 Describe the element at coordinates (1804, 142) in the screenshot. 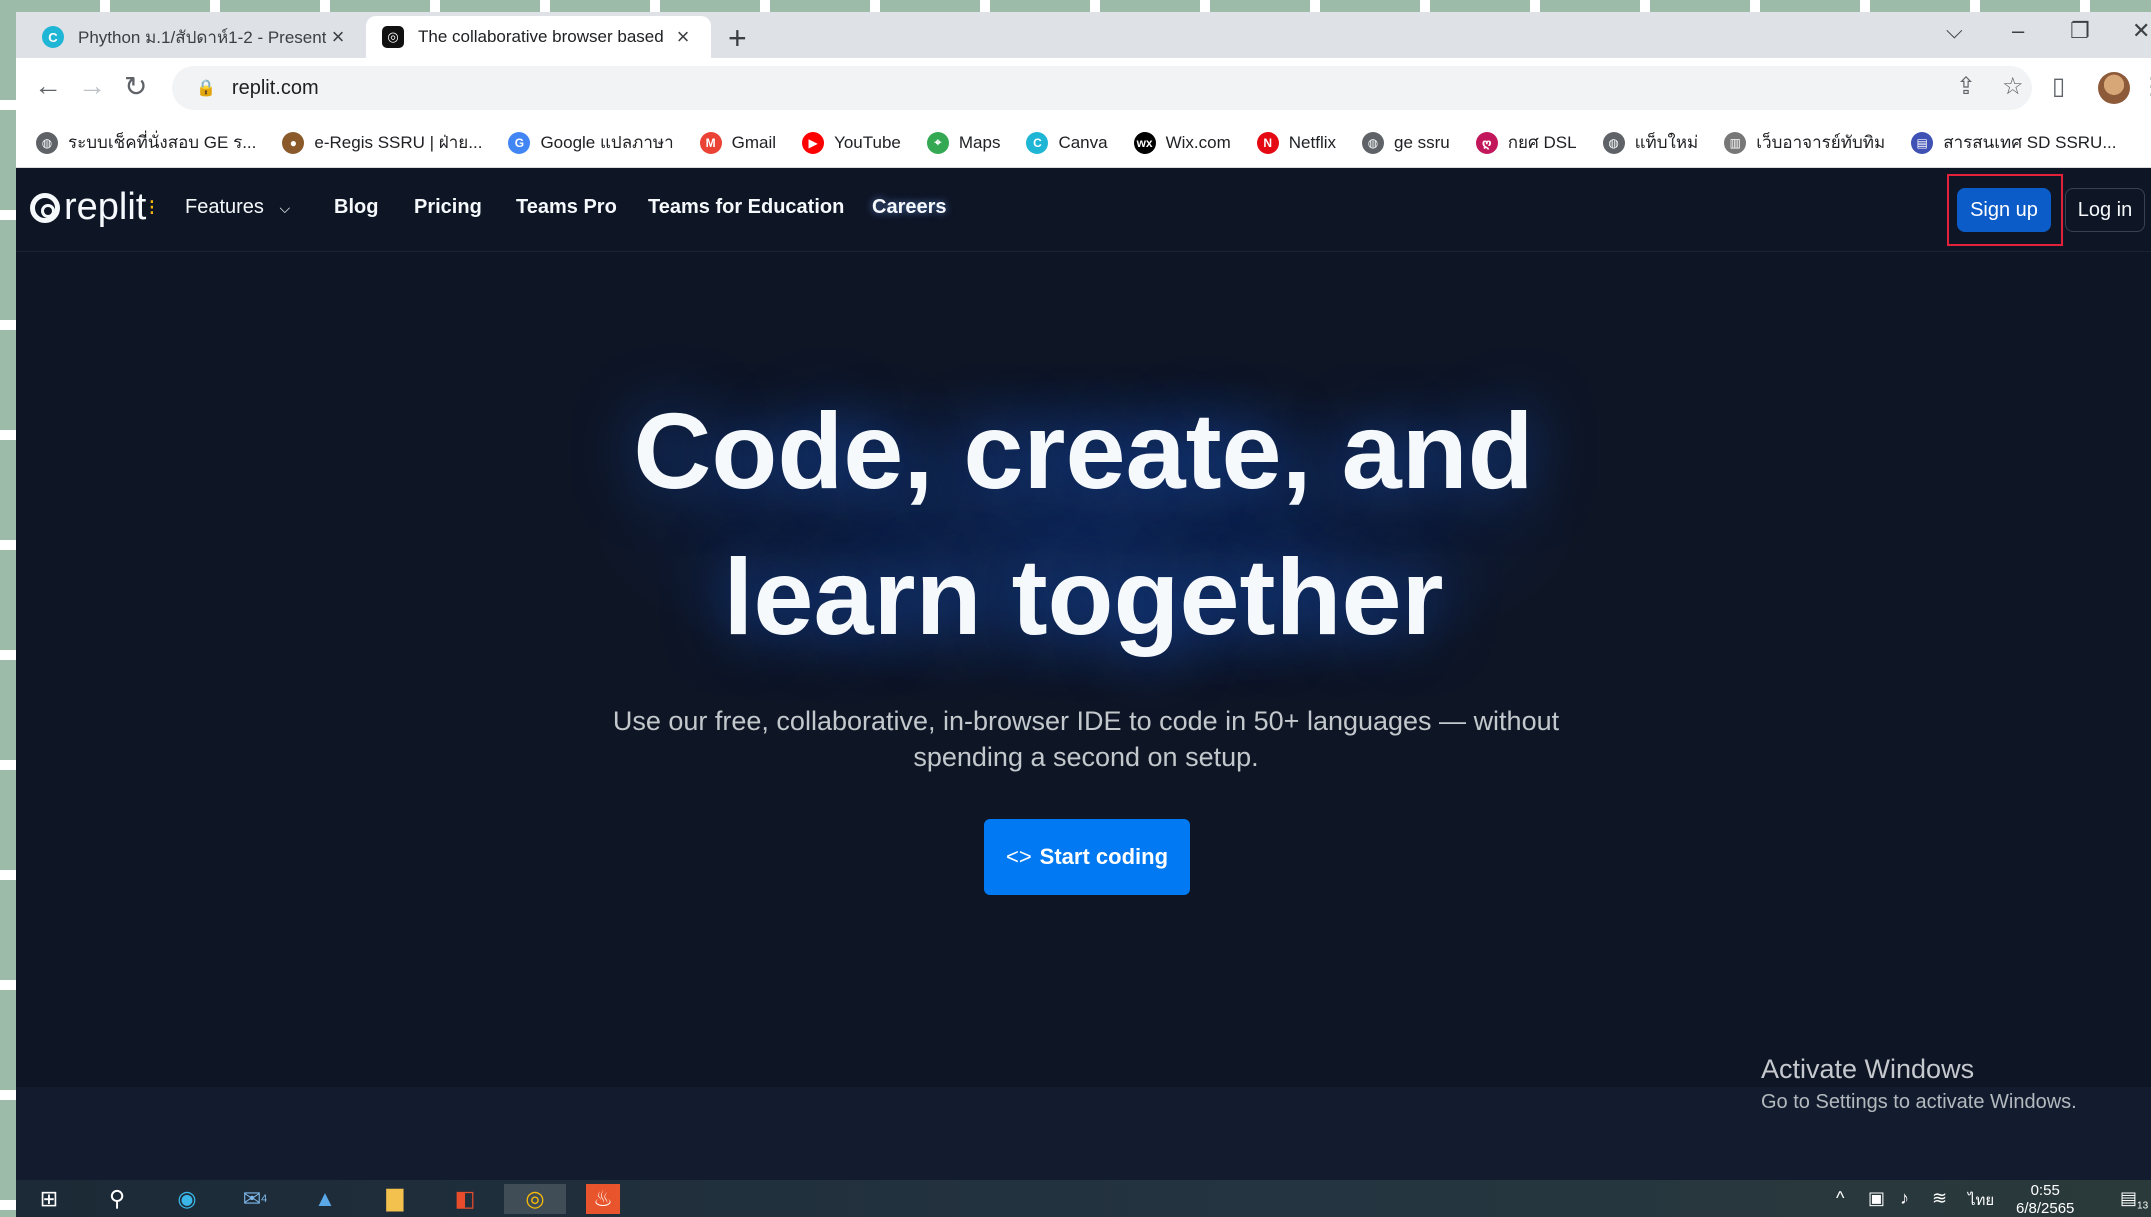

I see `bookmark-item: ▥ เว็บอาจารย์ทับทิม` at that location.